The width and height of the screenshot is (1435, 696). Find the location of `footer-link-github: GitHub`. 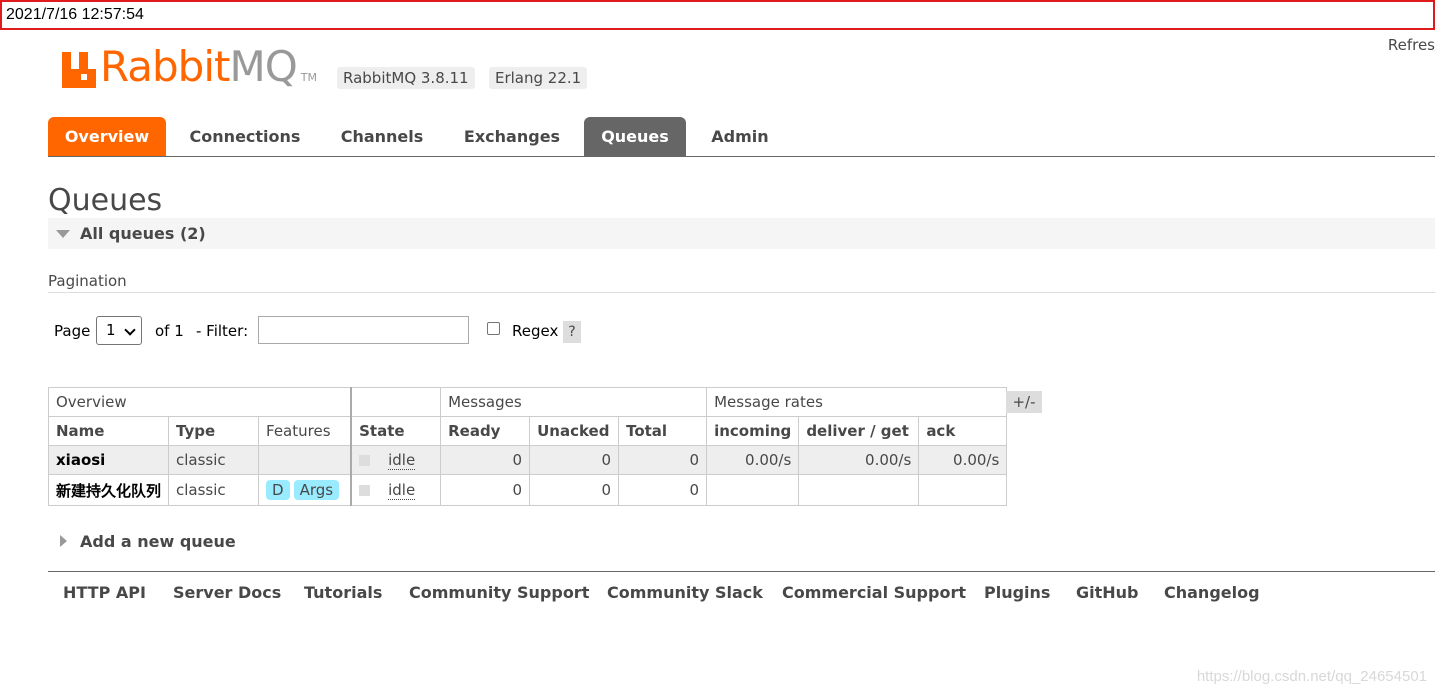

footer-link-github: GitHub is located at coordinates (1107, 592).